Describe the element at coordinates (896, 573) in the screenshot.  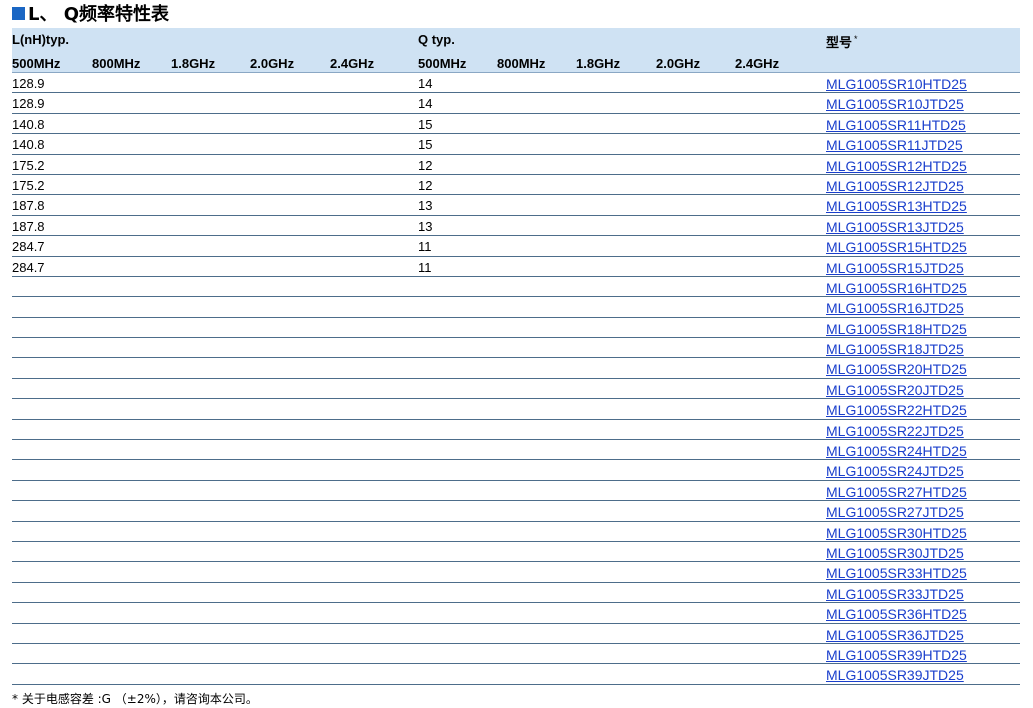
I see `model-link: MLG1005SR33HTD25` at that location.